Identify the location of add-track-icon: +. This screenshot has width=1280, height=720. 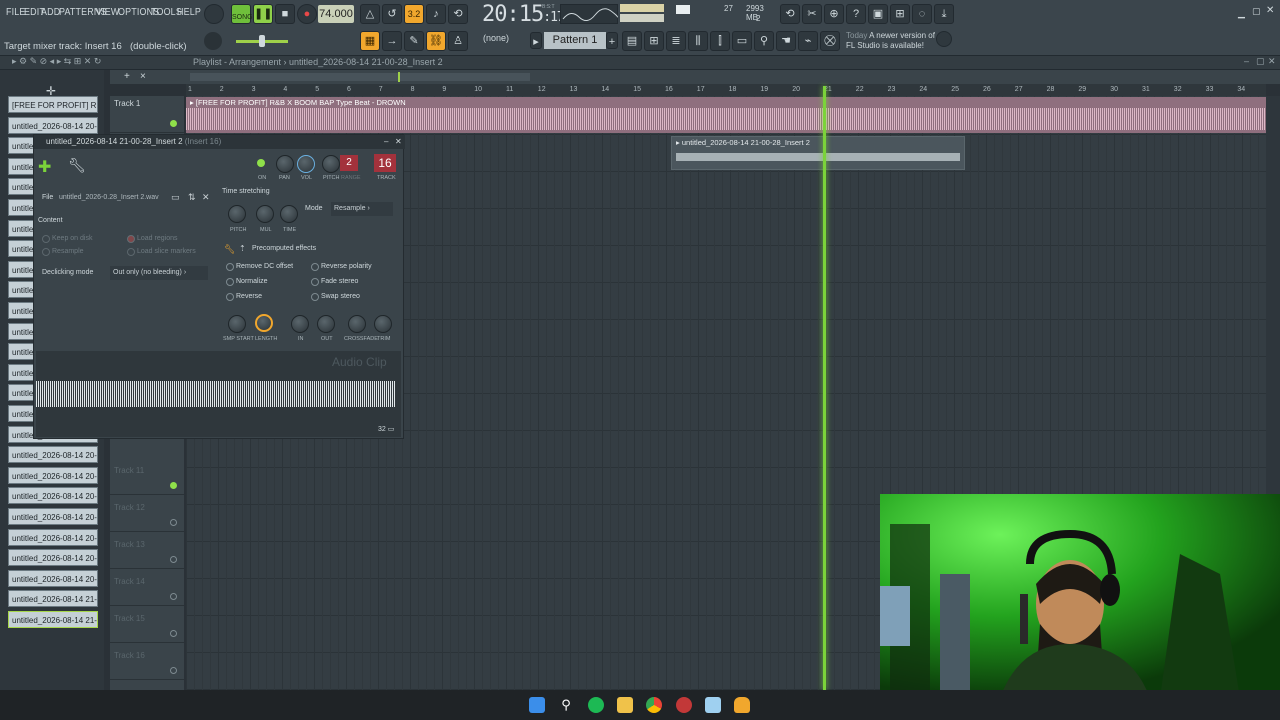
(127, 76).